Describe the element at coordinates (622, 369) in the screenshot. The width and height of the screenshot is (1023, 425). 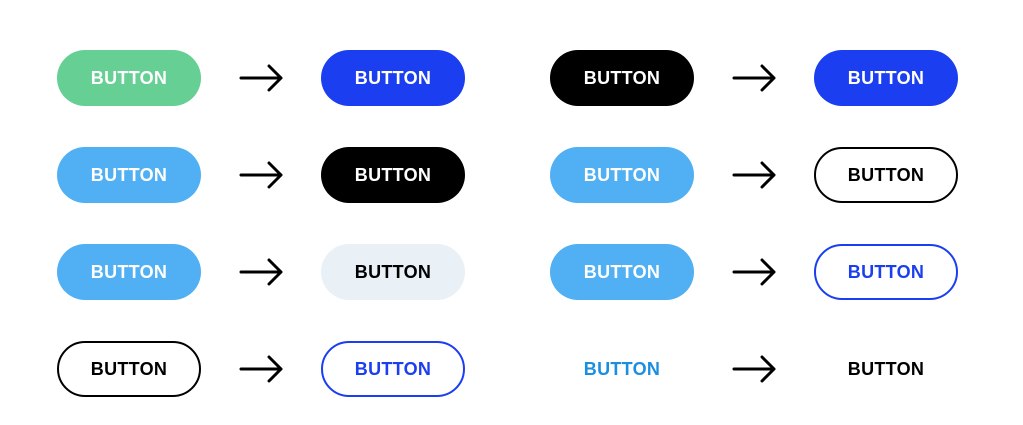
I see `row4-right-from-button: BUTTON` at that location.